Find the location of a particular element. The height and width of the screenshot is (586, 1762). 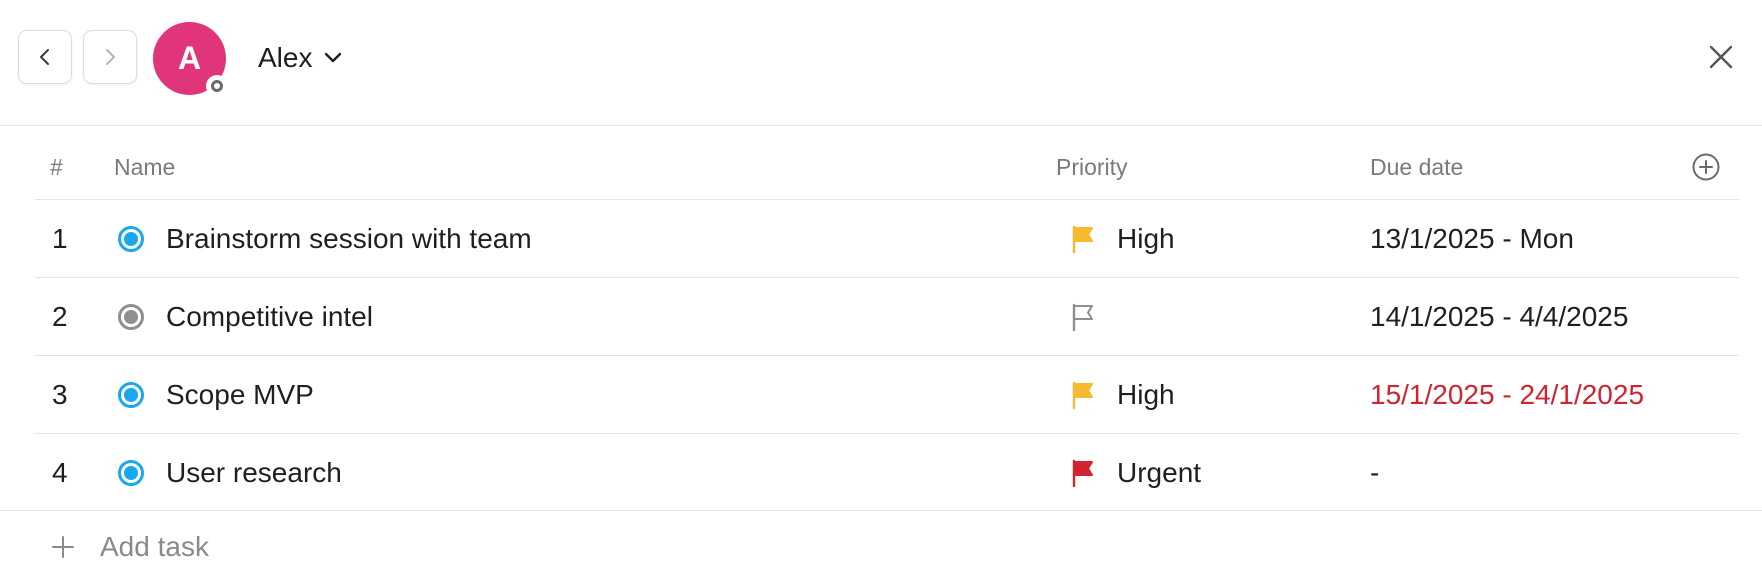

plus-circle-icon is located at coordinates (1706, 167).